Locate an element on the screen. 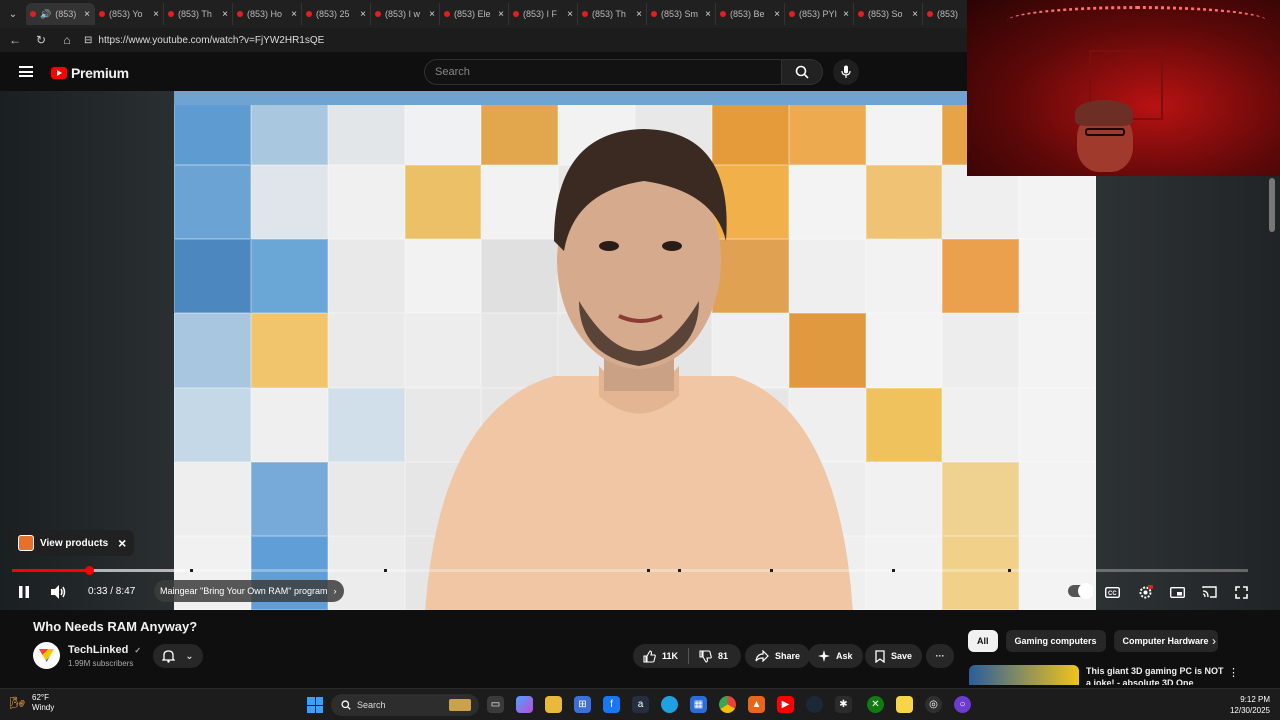 The image size is (1280, 720). calculator-icon: ▦ is located at coordinates (698, 704).